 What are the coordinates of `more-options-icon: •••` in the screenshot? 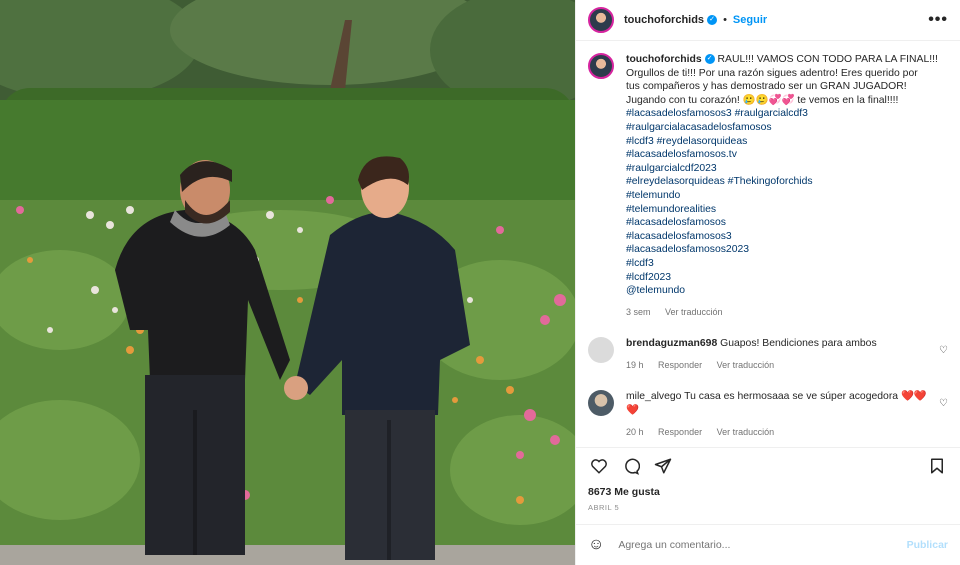 It's located at (938, 20).